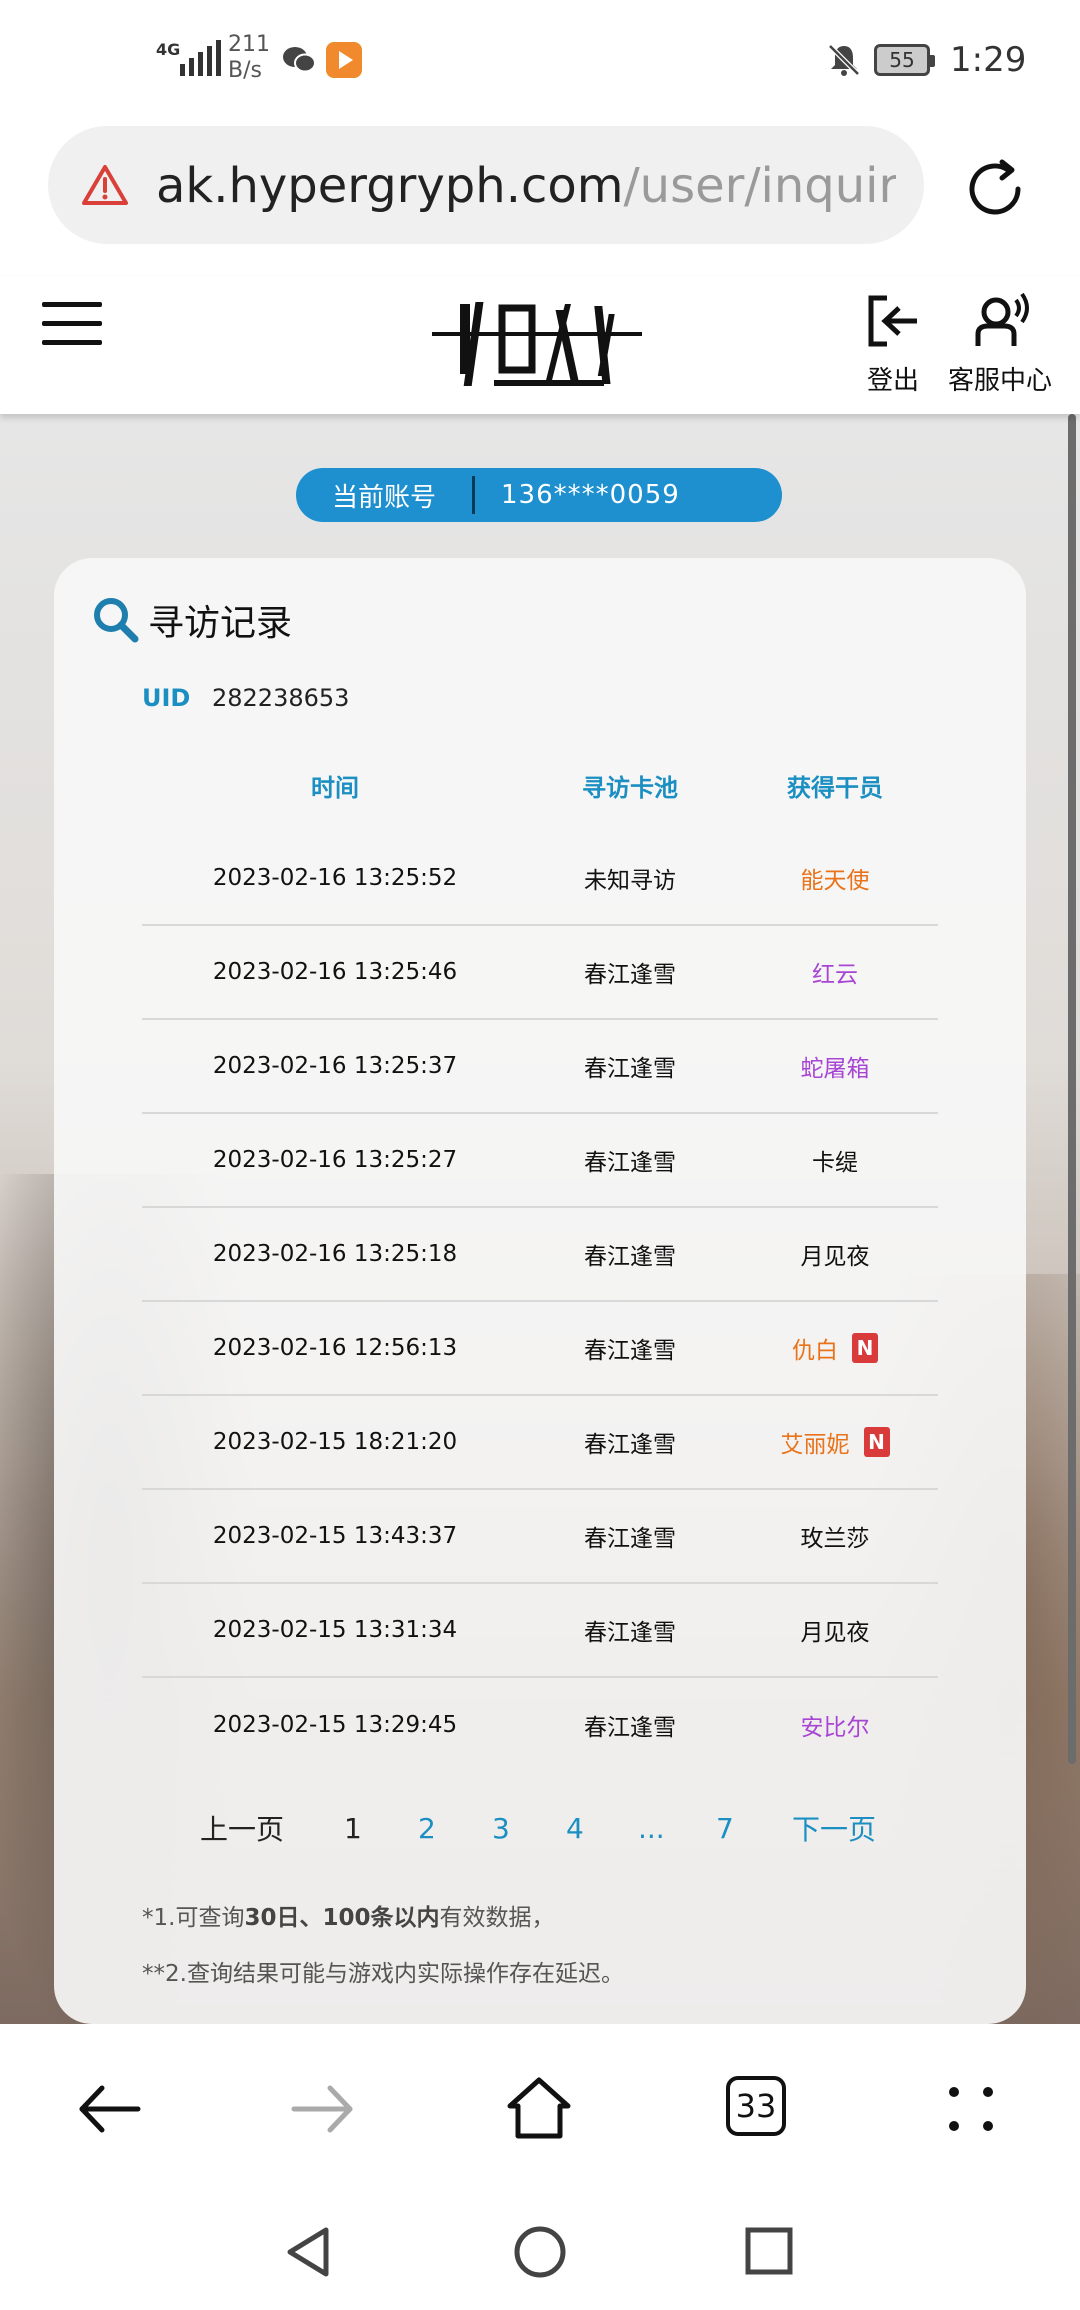 The width and height of the screenshot is (1080, 2310). What do you see at coordinates (245, 70) in the screenshot?
I see `speed-unit: B/s` at bounding box center [245, 70].